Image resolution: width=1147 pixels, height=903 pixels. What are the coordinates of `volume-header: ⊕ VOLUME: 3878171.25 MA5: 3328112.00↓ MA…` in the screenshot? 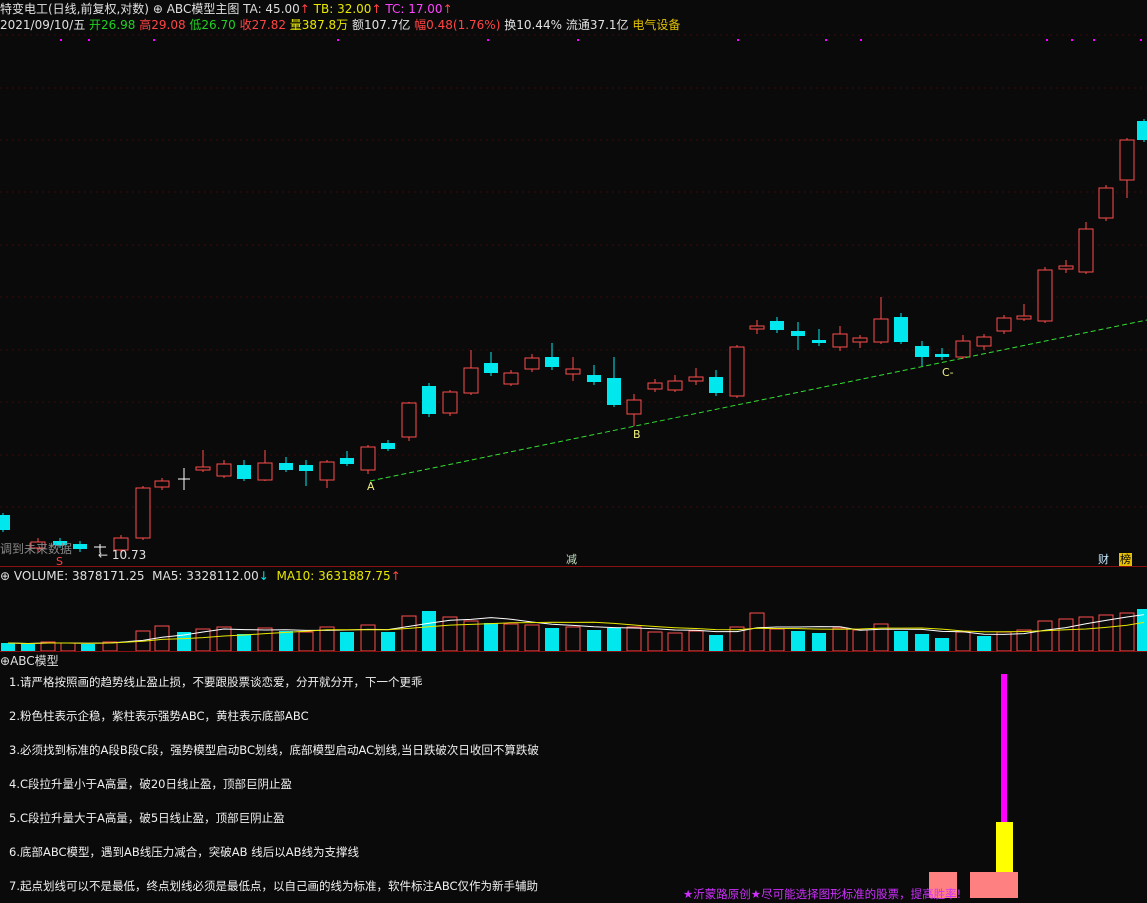 It's located at (200, 576).